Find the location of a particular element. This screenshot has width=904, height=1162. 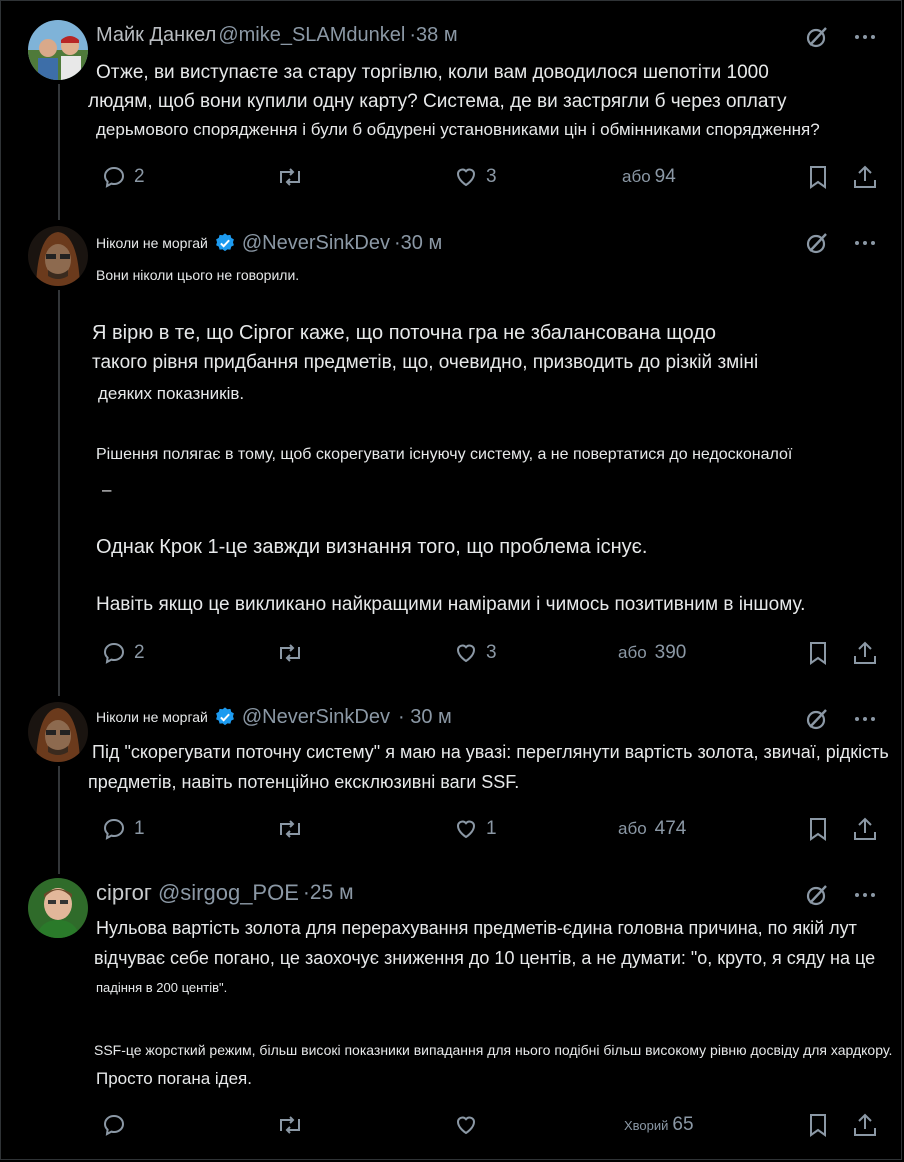

views-count: 474 is located at coordinates (670, 828).